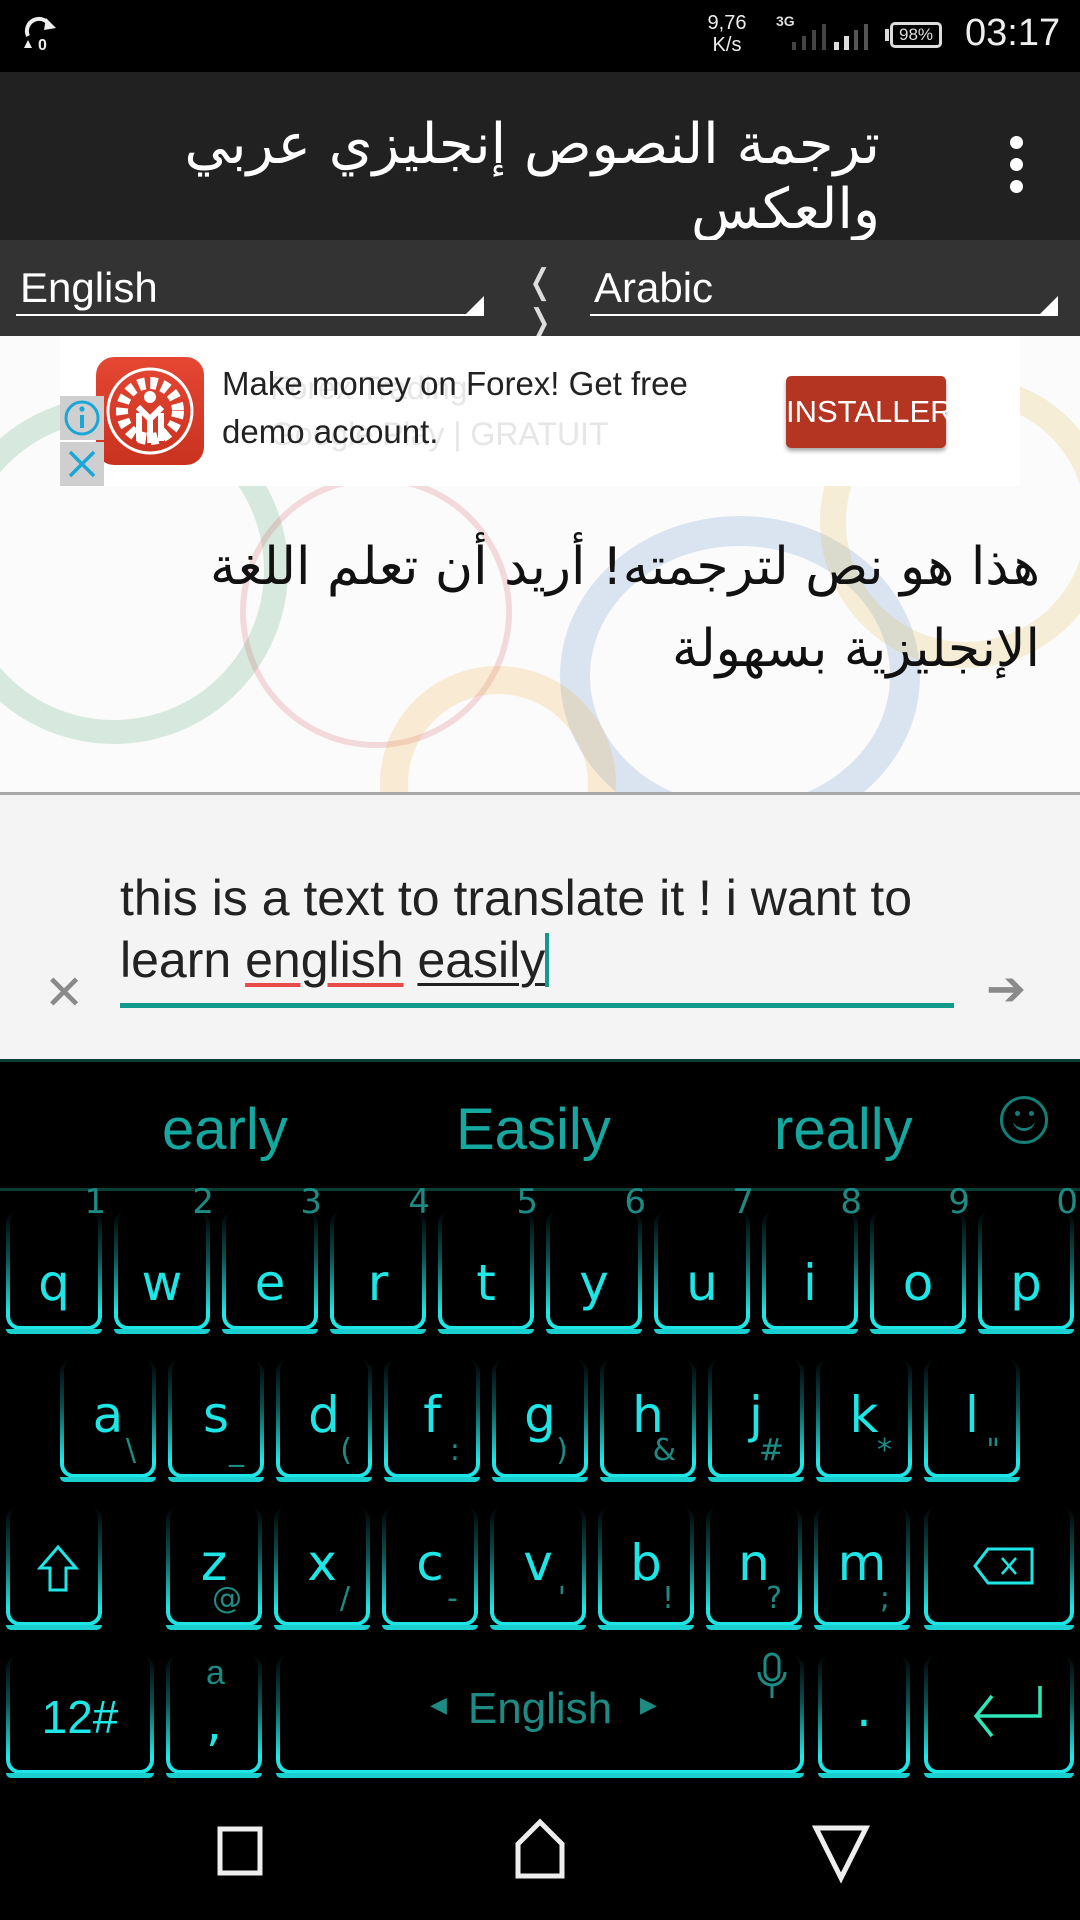 This screenshot has height=1920, width=1080. I want to click on battery-nub, so click(887, 35).